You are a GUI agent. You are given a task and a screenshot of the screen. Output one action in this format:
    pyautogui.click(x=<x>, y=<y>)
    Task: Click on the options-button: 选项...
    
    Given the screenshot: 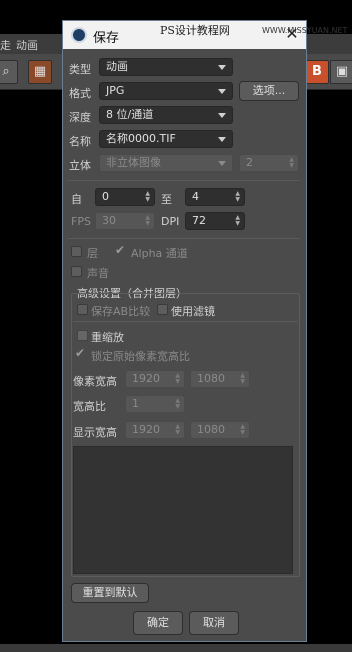 What is the action you would take?
    pyautogui.click(x=269, y=91)
    